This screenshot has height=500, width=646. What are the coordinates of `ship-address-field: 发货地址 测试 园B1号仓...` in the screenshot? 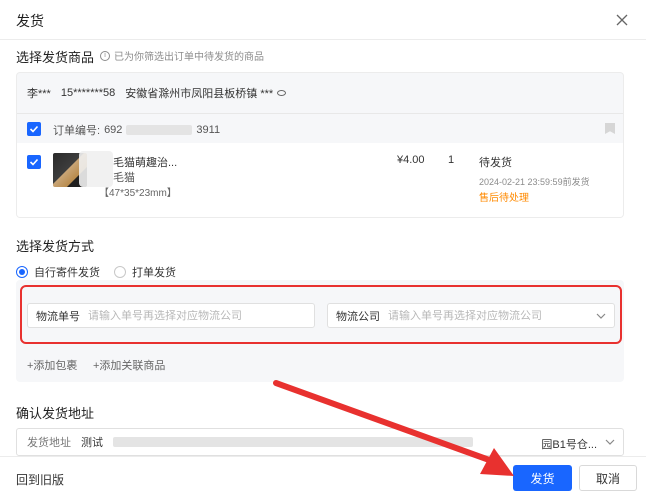 It's located at (320, 442).